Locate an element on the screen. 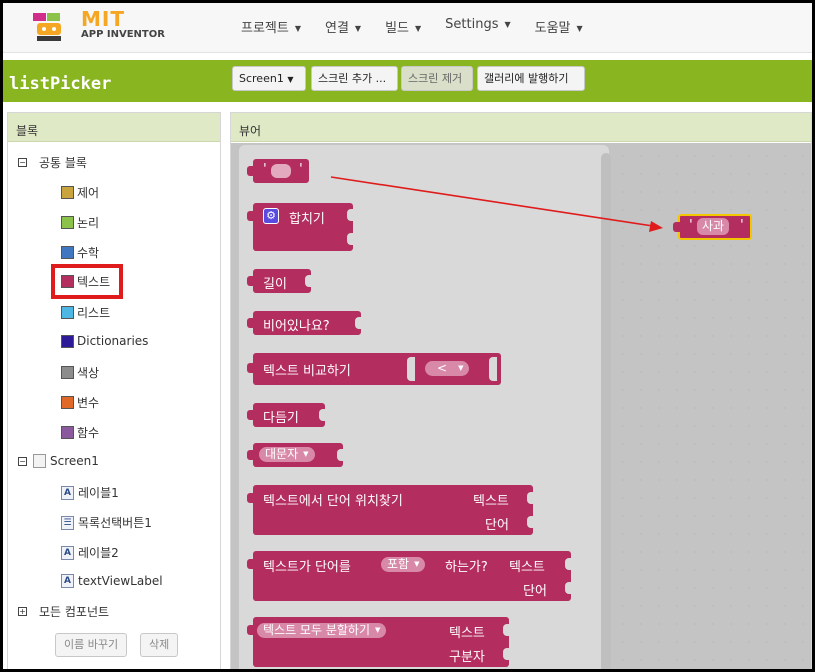 This screenshot has width=815, height=672. menu-help: 도움말 ▼ is located at coordinates (559, 26).